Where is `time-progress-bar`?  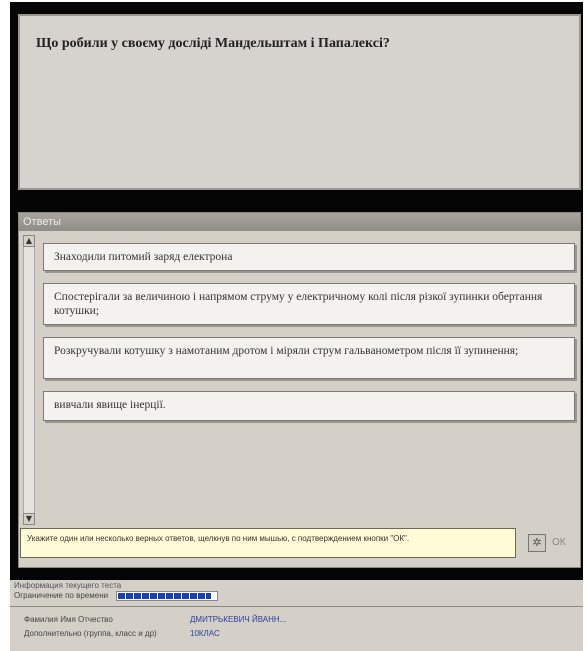
time-progress-bar is located at coordinates (167, 595).